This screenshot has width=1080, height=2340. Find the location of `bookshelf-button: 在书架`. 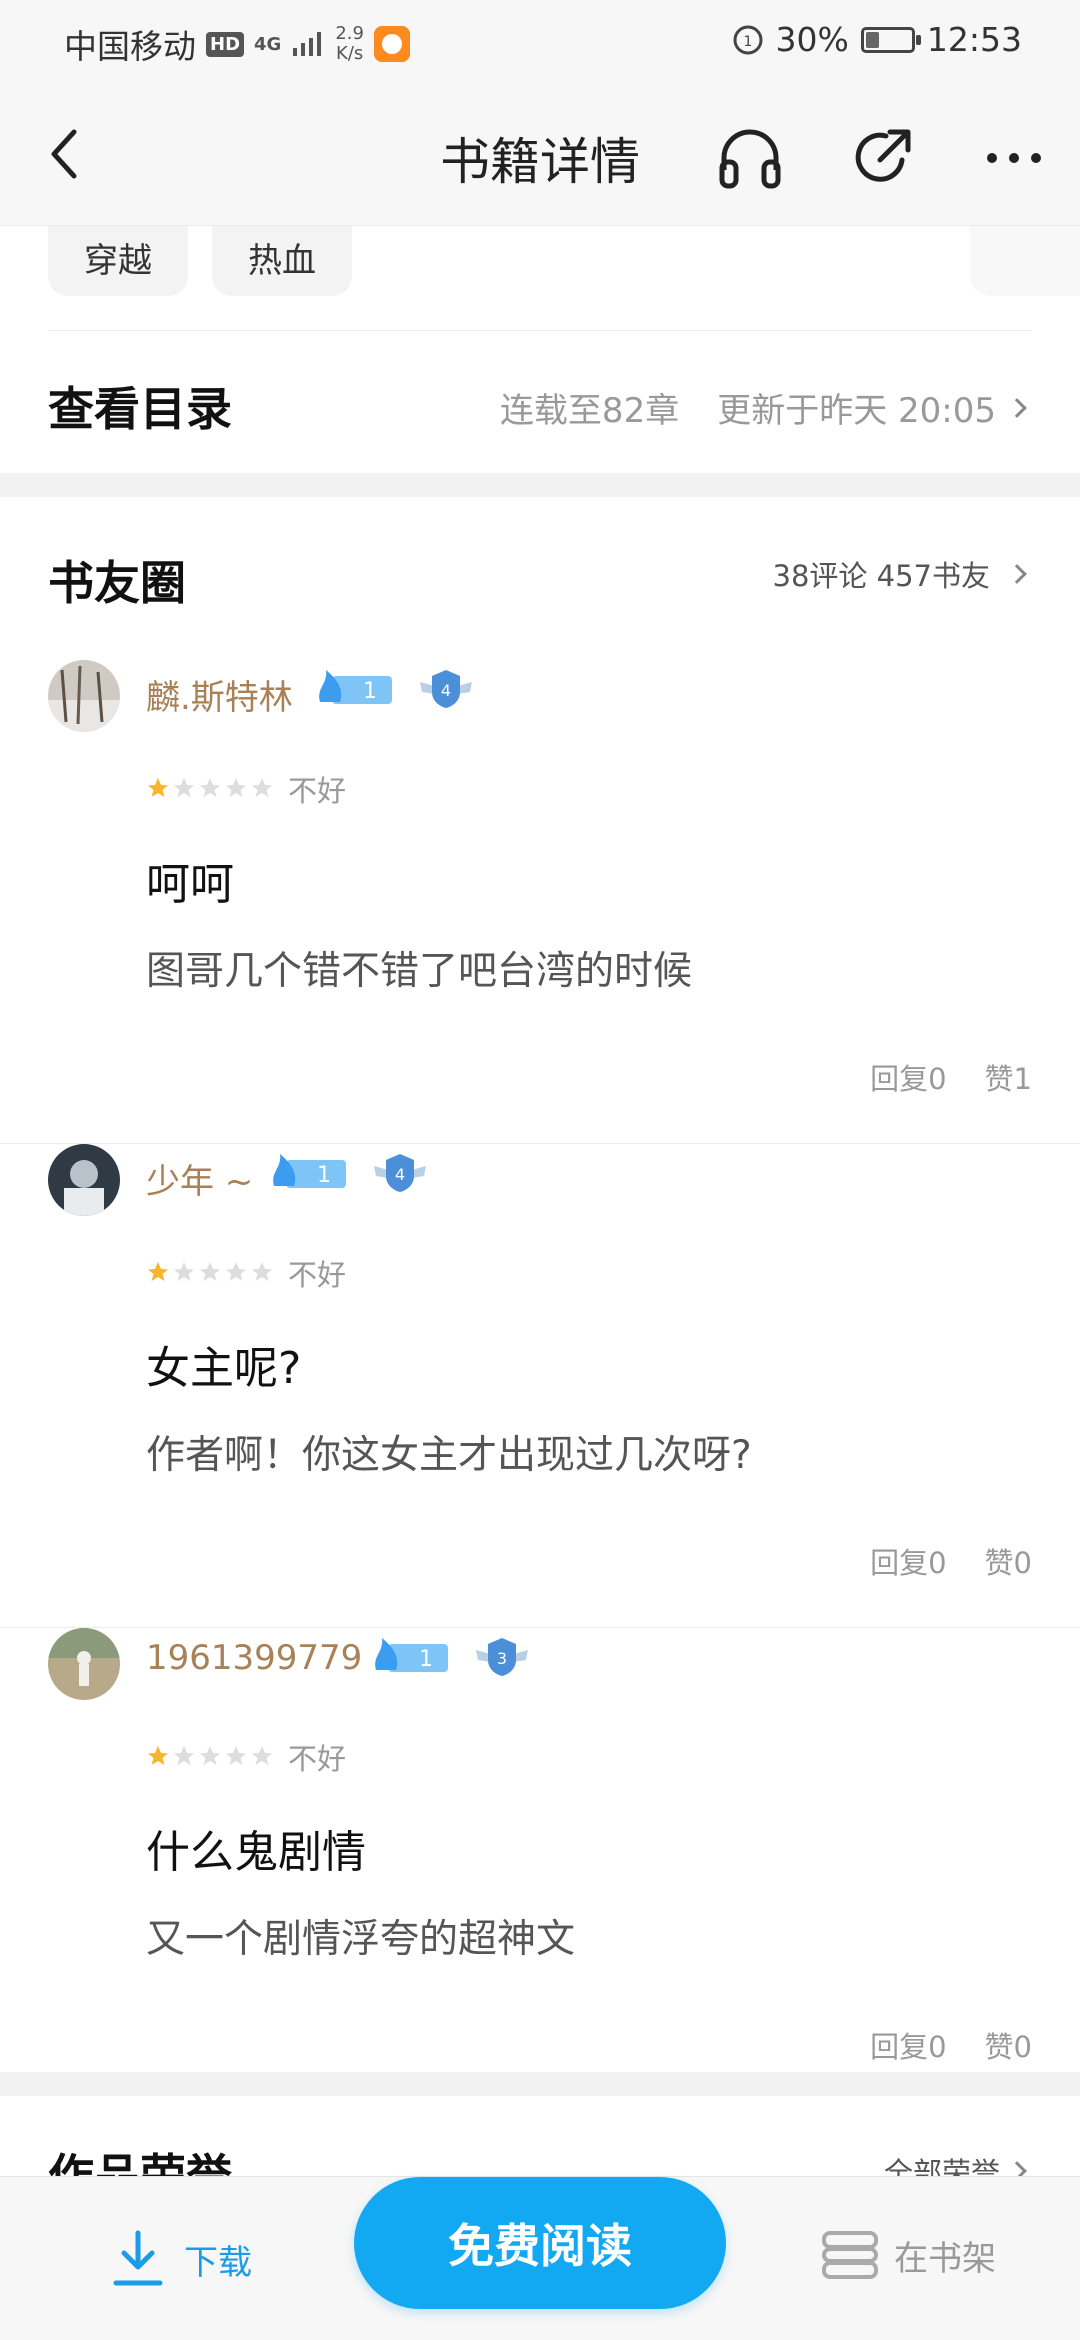

bookshelf-button: 在书架 is located at coordinates (908, 2255).